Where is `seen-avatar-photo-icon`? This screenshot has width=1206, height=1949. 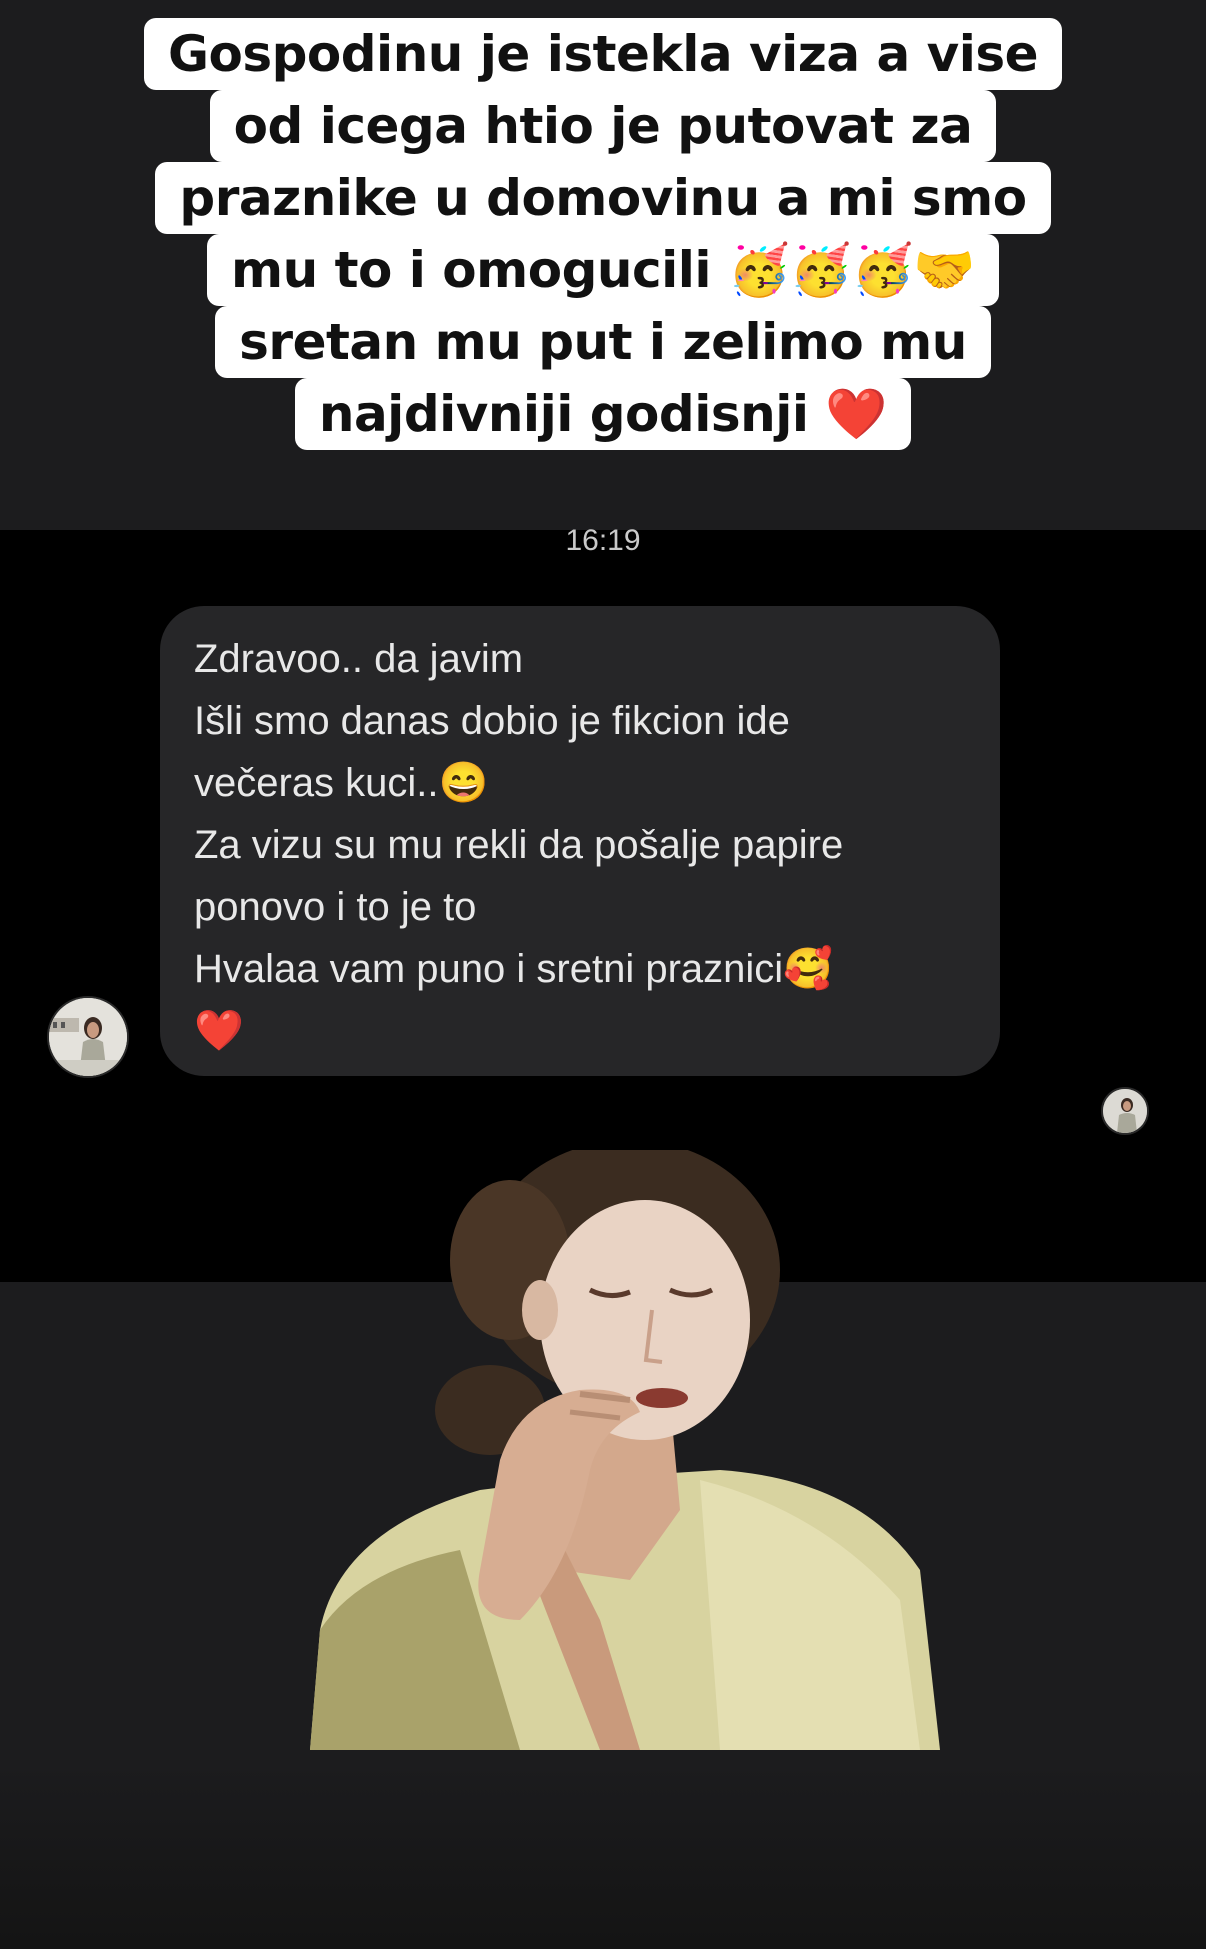 seen-avatar-photo-icon is located at coordinates (1125, 1111).